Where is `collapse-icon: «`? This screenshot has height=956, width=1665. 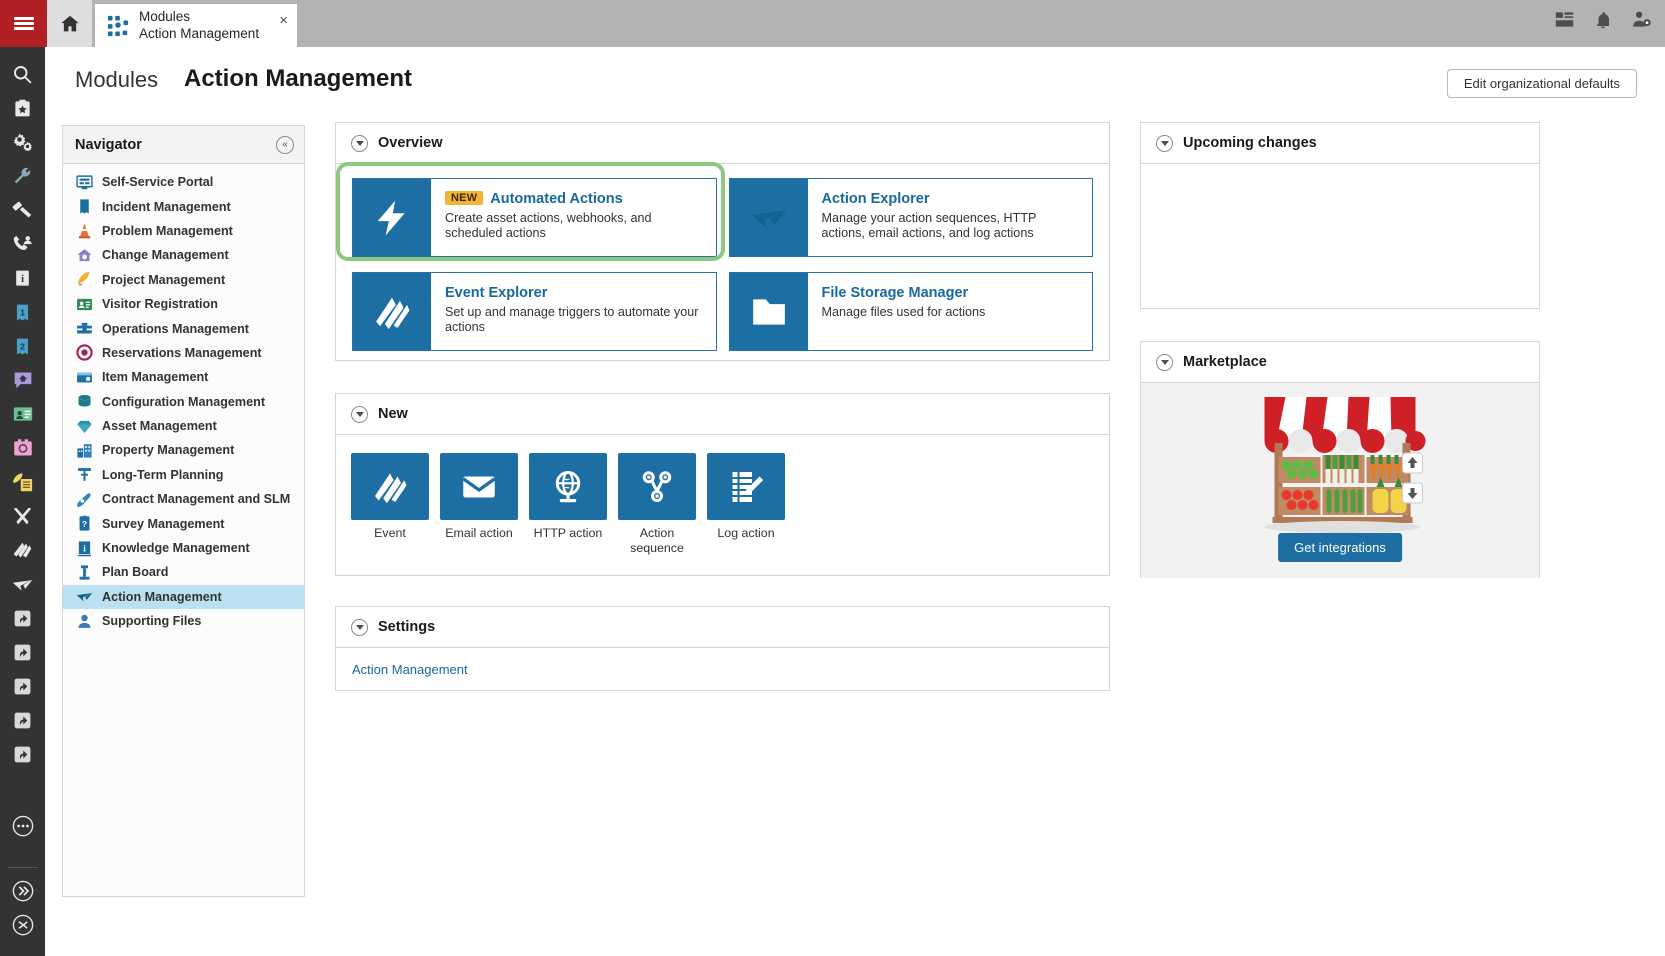
collapse-icon: « is located at coordinates (285, 144).